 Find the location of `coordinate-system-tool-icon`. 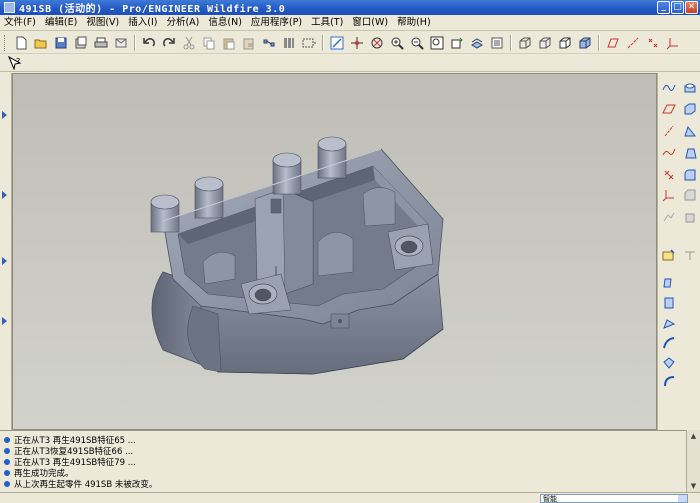

coordinate-system-tool-icon is located at coordinates (669, 195).